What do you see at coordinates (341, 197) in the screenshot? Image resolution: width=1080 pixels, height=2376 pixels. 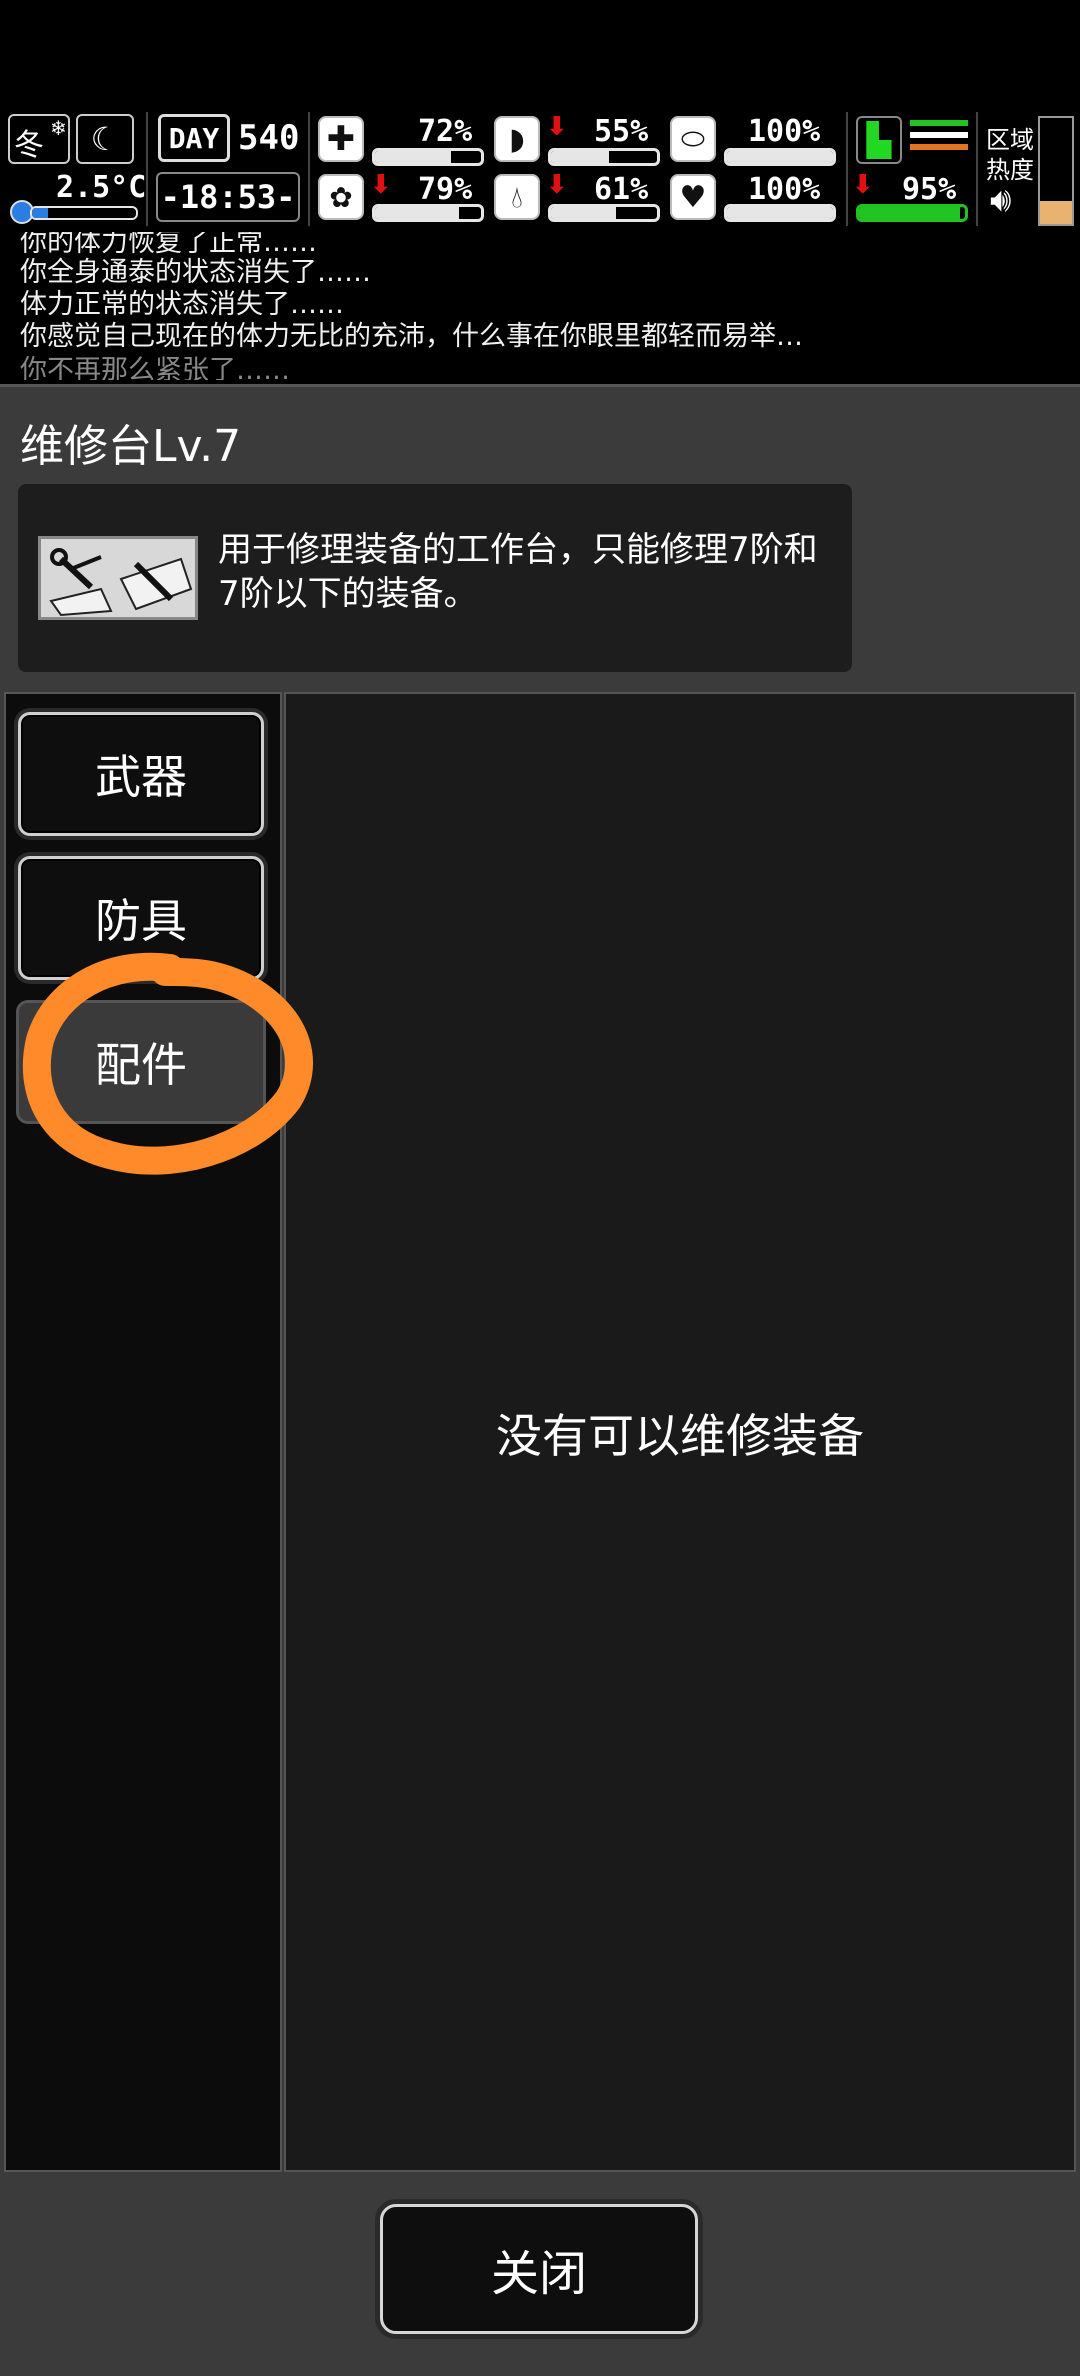 I see `brain-icon: ✿` at bounding box center [341, 197].